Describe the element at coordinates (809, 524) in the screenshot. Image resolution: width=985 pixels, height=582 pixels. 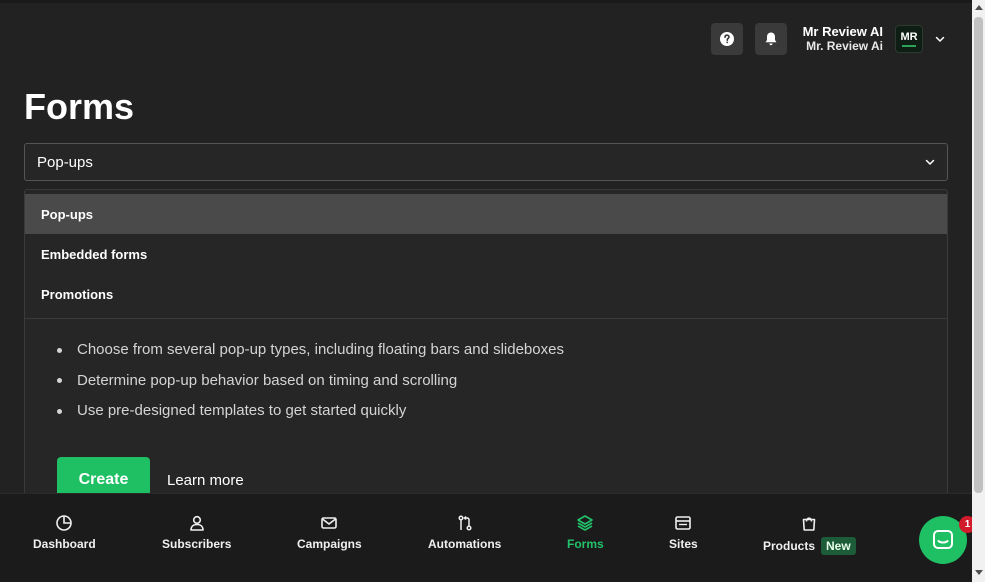
I see `shopping-bag-icon` at that location.